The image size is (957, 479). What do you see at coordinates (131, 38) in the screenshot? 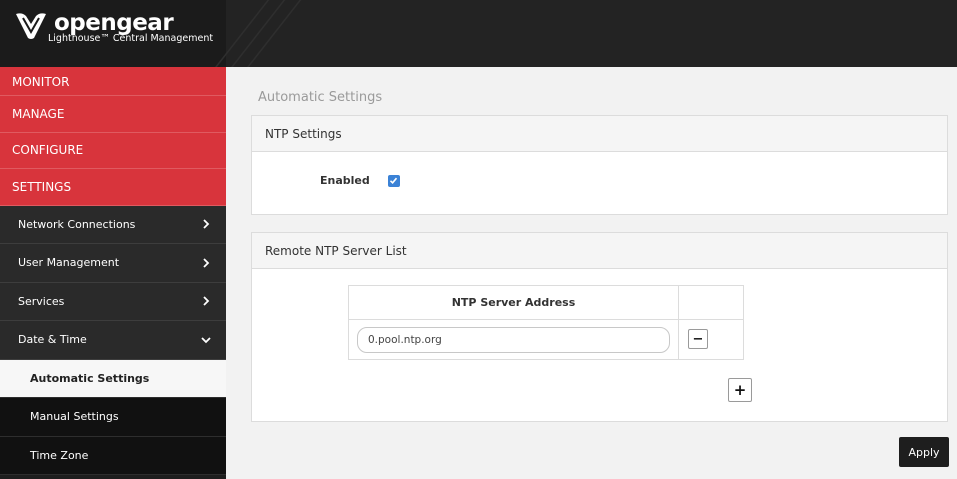
I see `brand-subtitle: Lighthouse™ Central Management` at bounding box center [131, 38].